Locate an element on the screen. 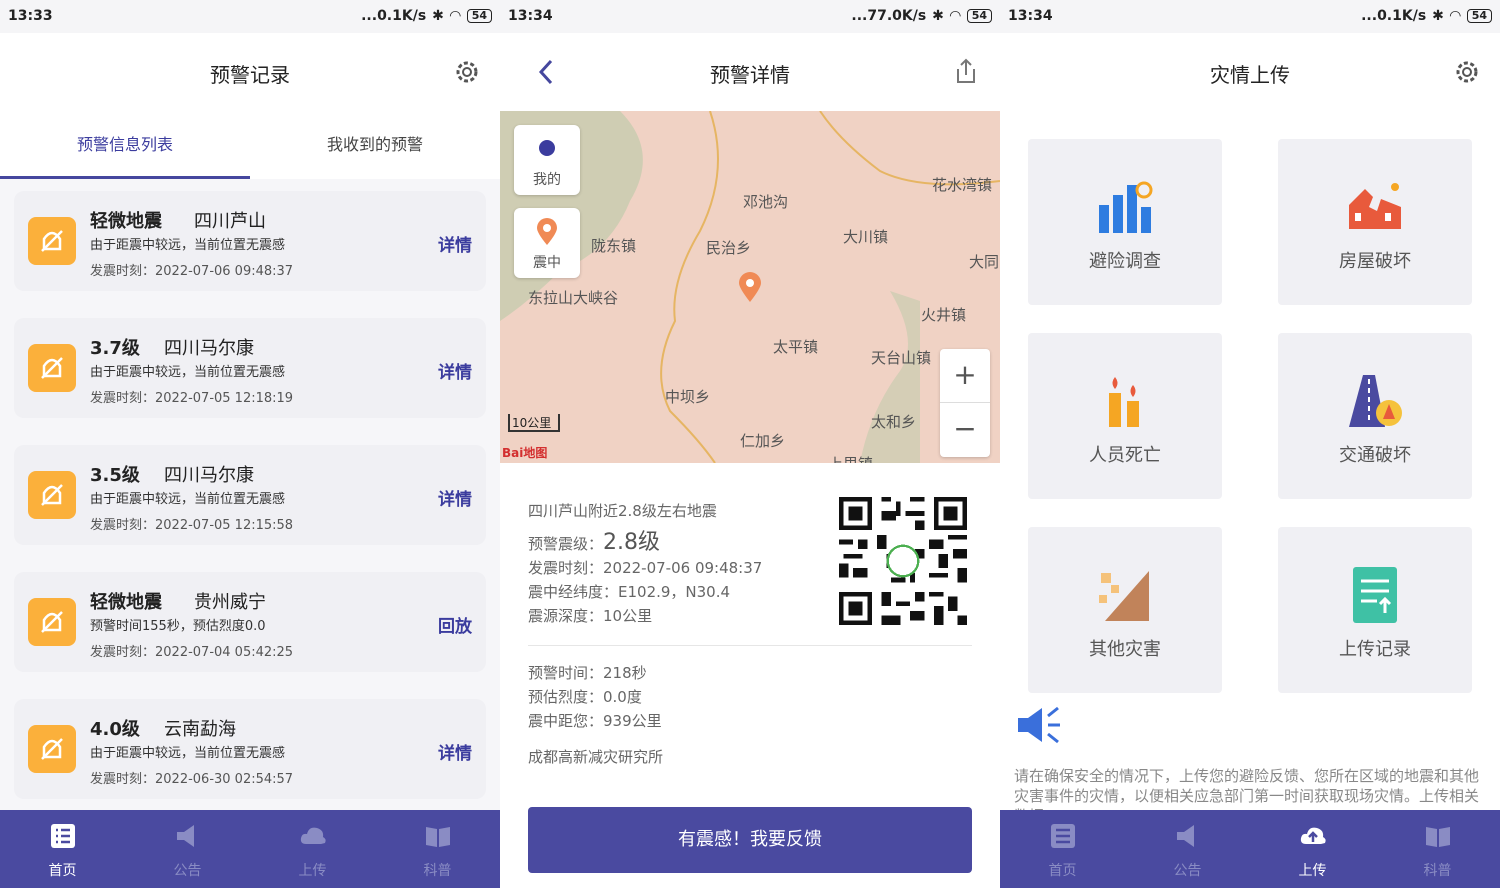 Image resolution: width=1500 pixels, height=888 pixels. zoom-control: + − is located at coordinates (965, 403).